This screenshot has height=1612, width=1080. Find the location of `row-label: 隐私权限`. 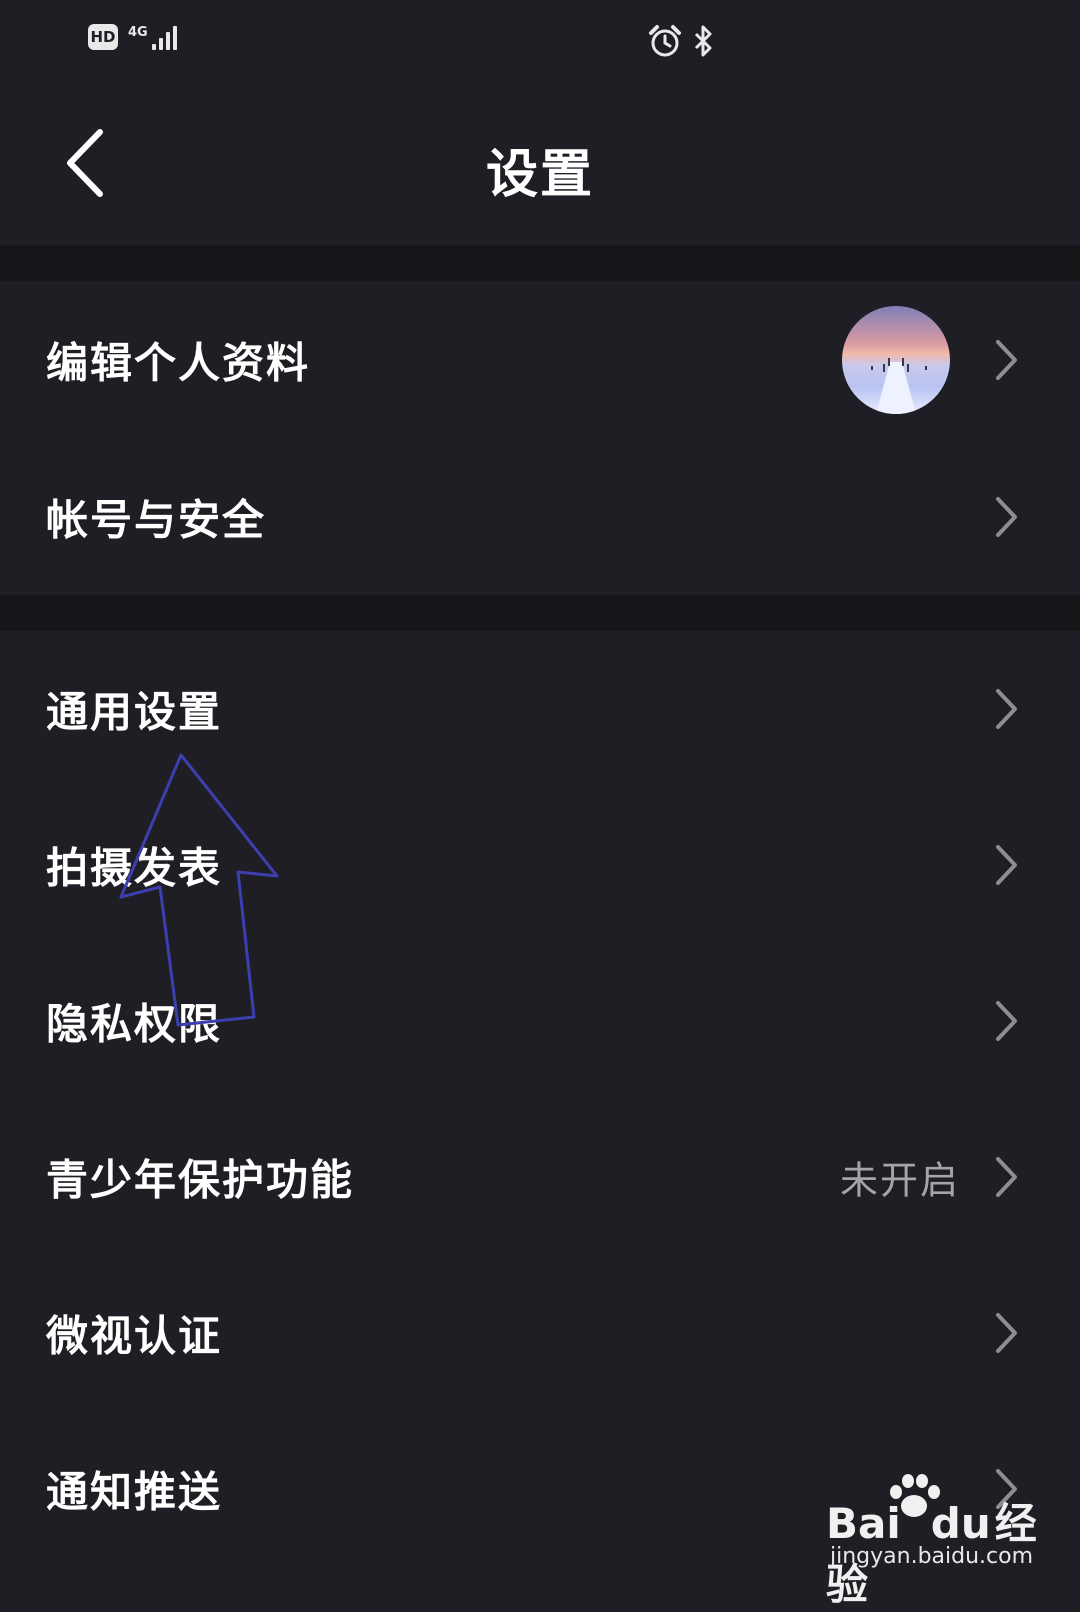

row-label: 隐私权限 is located at coordinates (134, 1024).